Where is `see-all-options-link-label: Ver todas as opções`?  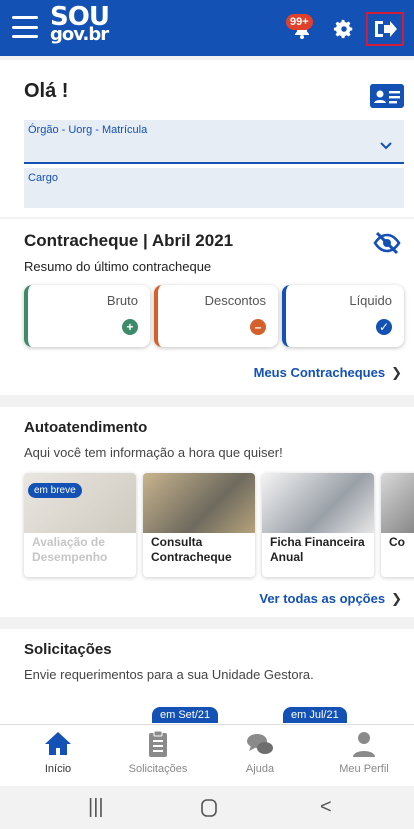
see-all-options-link-label: Ver todas as opções is located at coordinates (322, 598).